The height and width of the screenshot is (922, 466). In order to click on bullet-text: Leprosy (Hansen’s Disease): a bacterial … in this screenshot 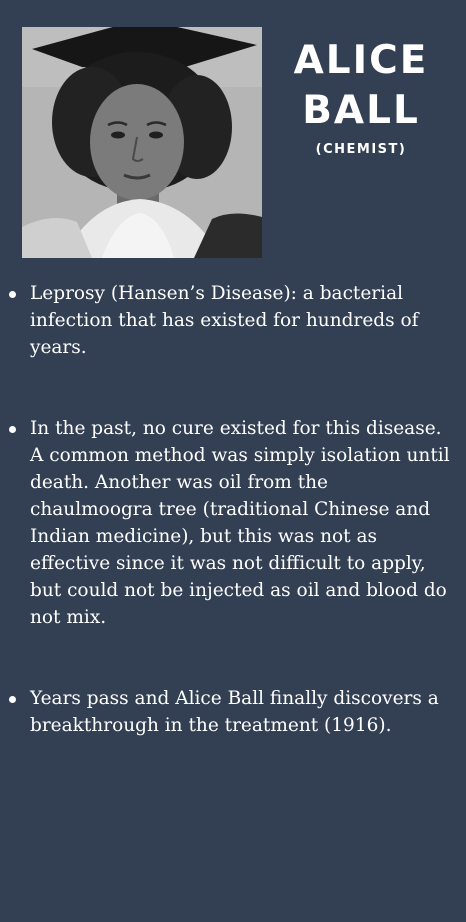, I will do `click(224, 320)`.